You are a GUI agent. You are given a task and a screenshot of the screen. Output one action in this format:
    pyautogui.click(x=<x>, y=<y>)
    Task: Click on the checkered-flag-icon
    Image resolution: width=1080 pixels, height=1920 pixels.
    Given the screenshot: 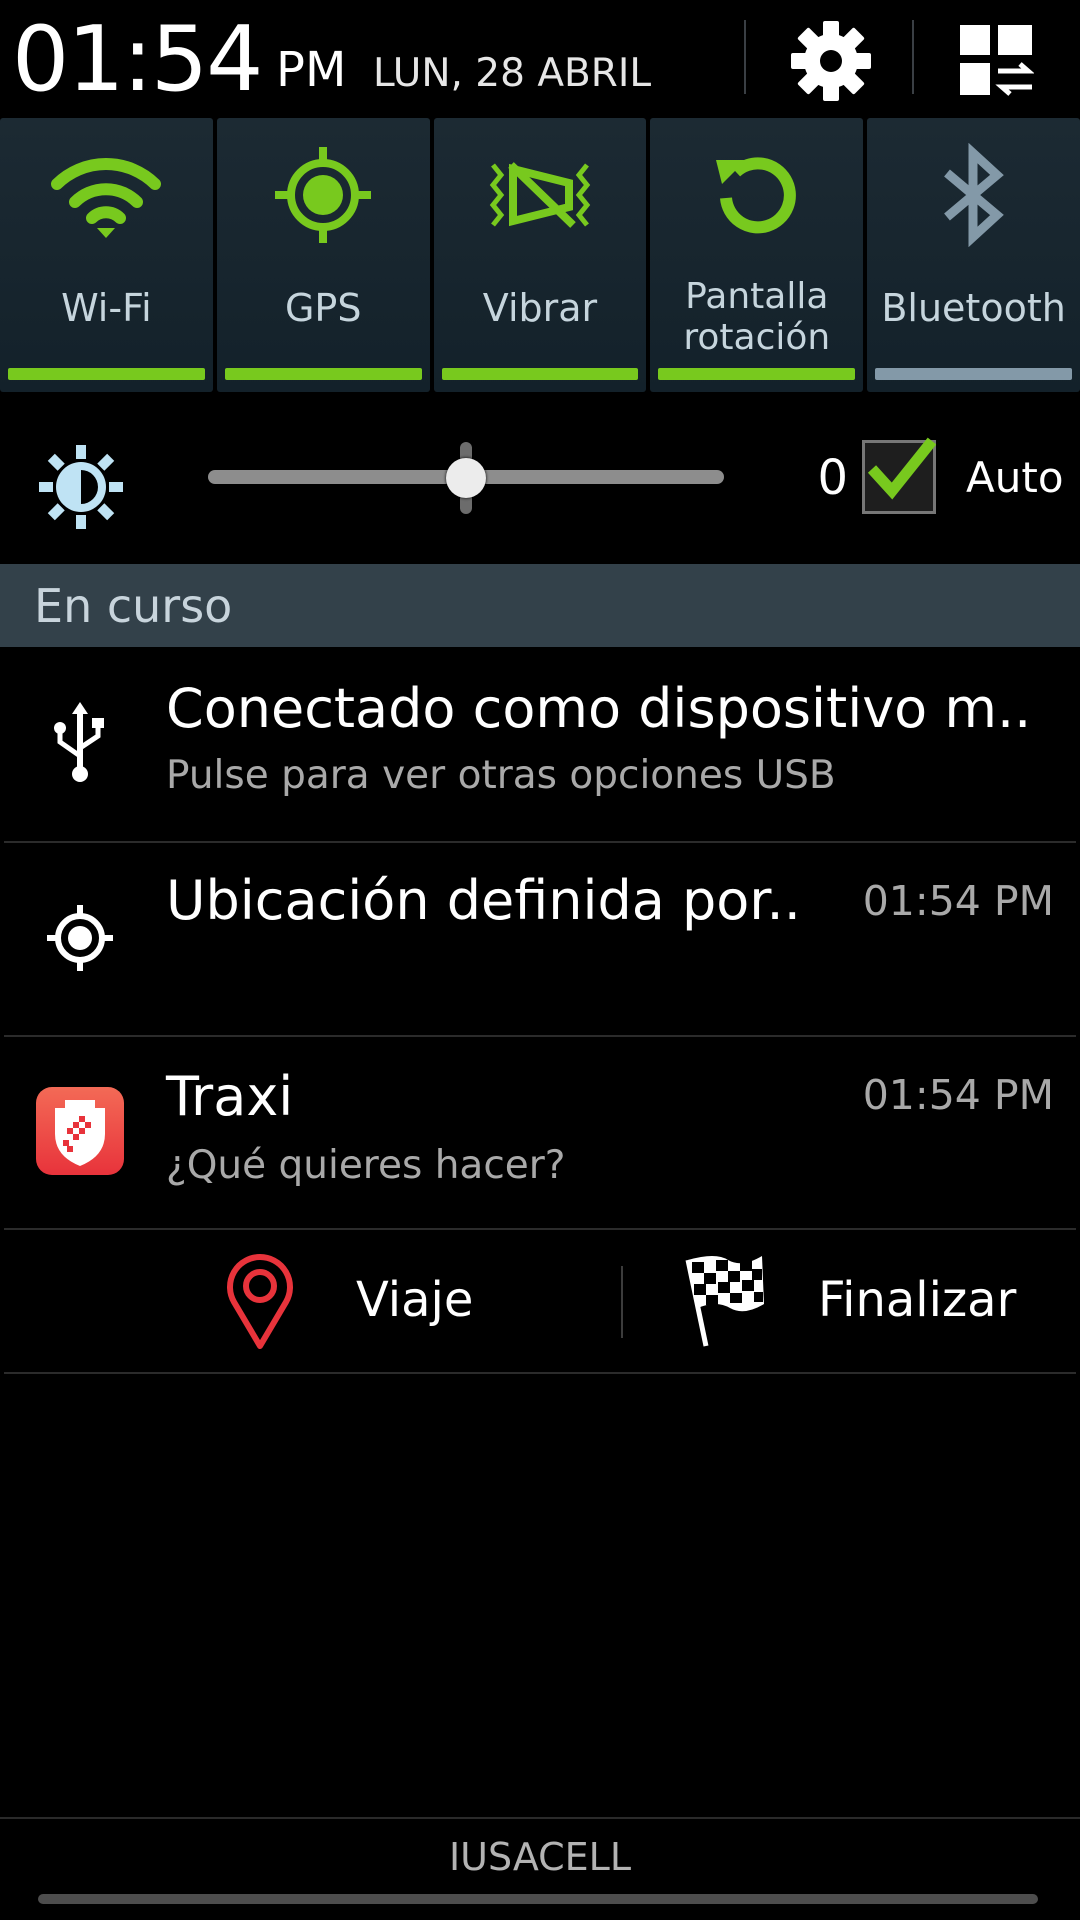 What is the action you would take?
    pyautogui.click(x=724, y=1301)
    